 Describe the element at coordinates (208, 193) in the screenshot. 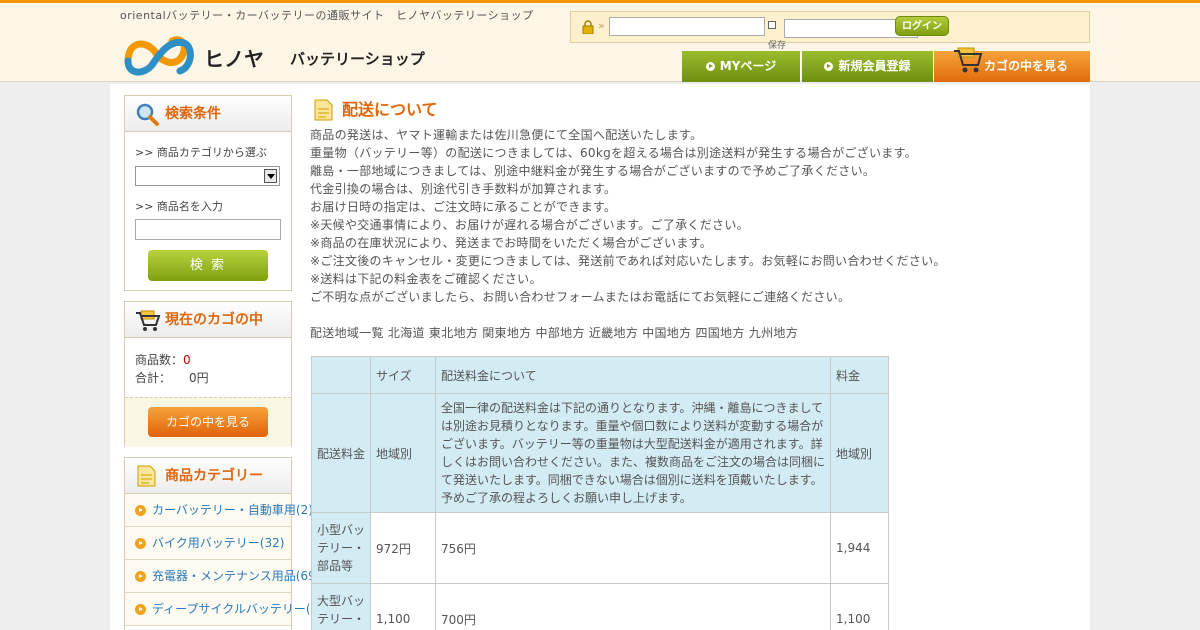

I see `search-panel: 検索条件 >> 商品カテゴリから選ぶ >> 商品名を入力 検 索` at that location.